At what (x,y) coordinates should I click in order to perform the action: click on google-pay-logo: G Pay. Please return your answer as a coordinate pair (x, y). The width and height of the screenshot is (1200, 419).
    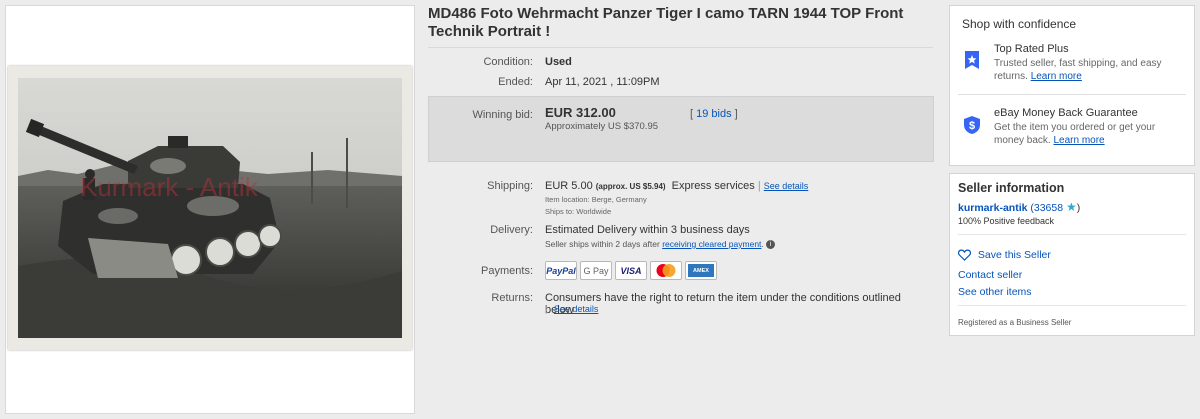
    Looking at the image, I should click on (596, 270).